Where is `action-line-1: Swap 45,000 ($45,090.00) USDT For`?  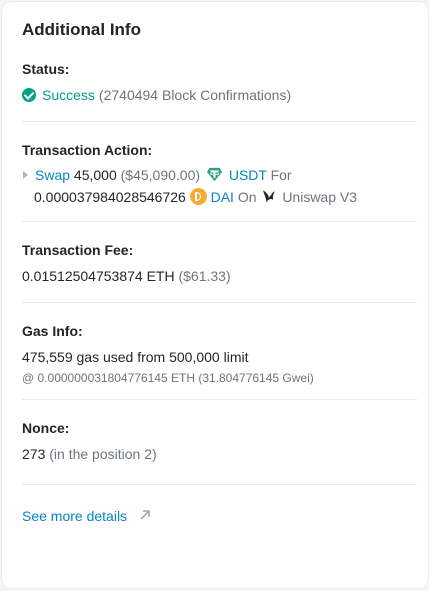
action-line-1: Swap 45,000 ($45,090.00) USDT For is located at coordinates (219, 175).